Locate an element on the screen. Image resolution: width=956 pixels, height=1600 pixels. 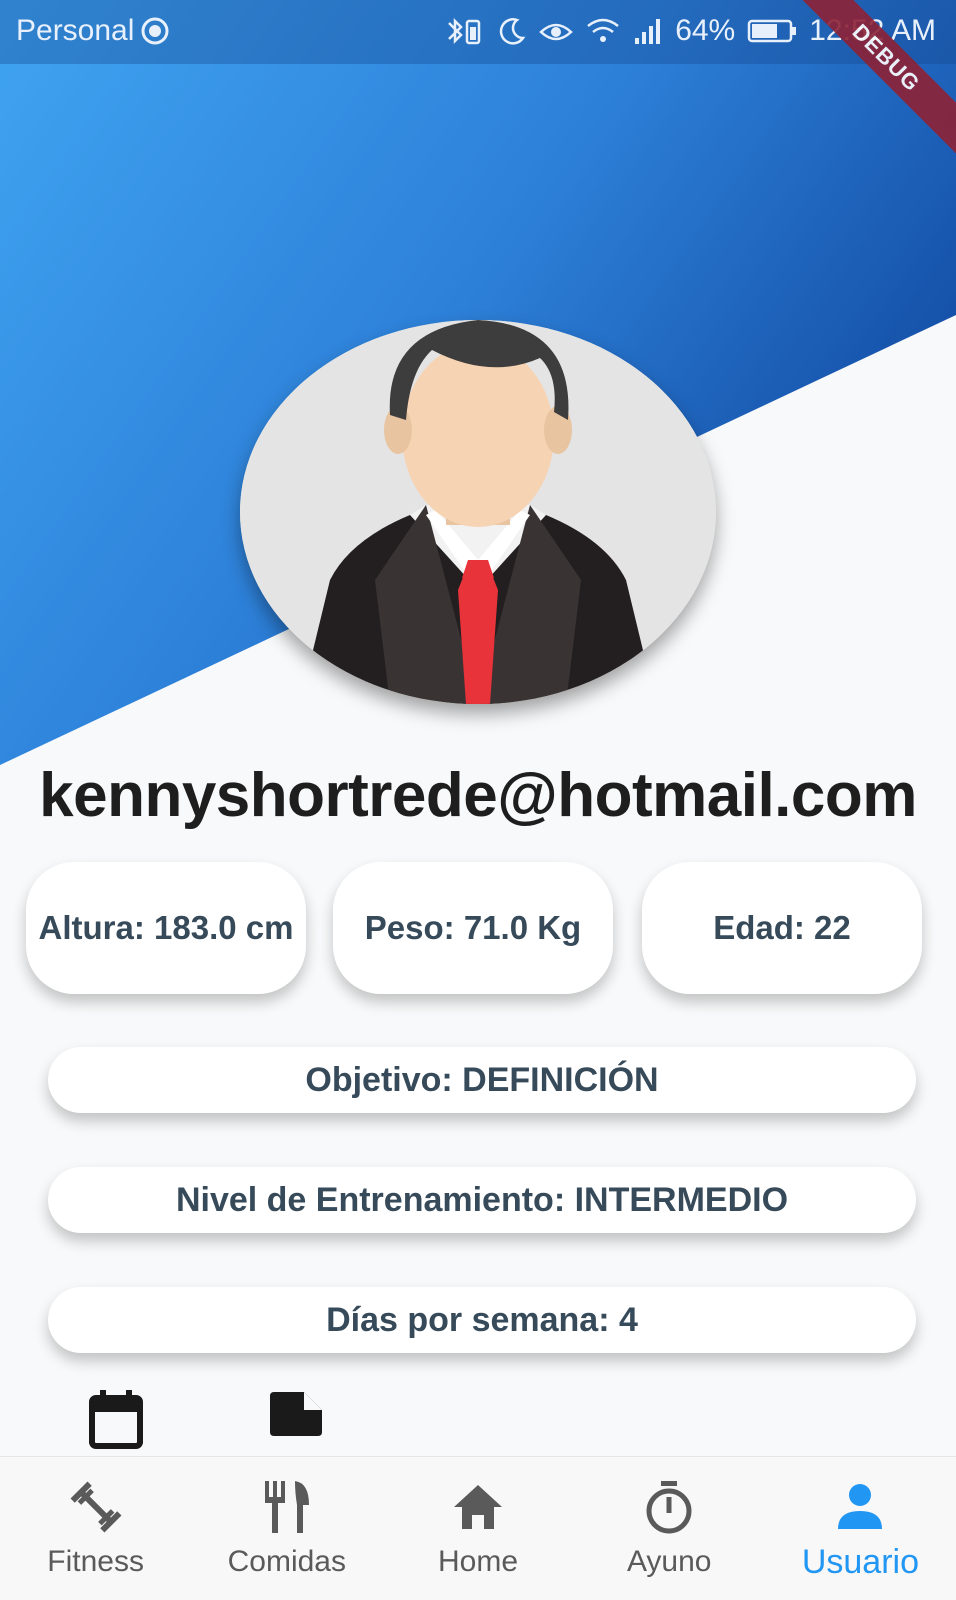
nav-home-label: Home is located at coordinates (478, 1561).